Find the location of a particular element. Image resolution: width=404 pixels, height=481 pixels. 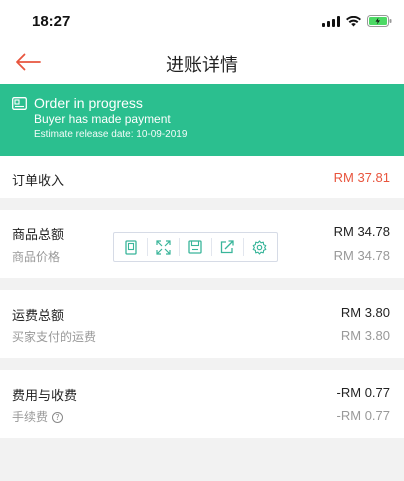

shipping-total-section: 运费总额 买家支付的运费 RM 3.80 RM 3.80 is located at coordinates (202, 324).